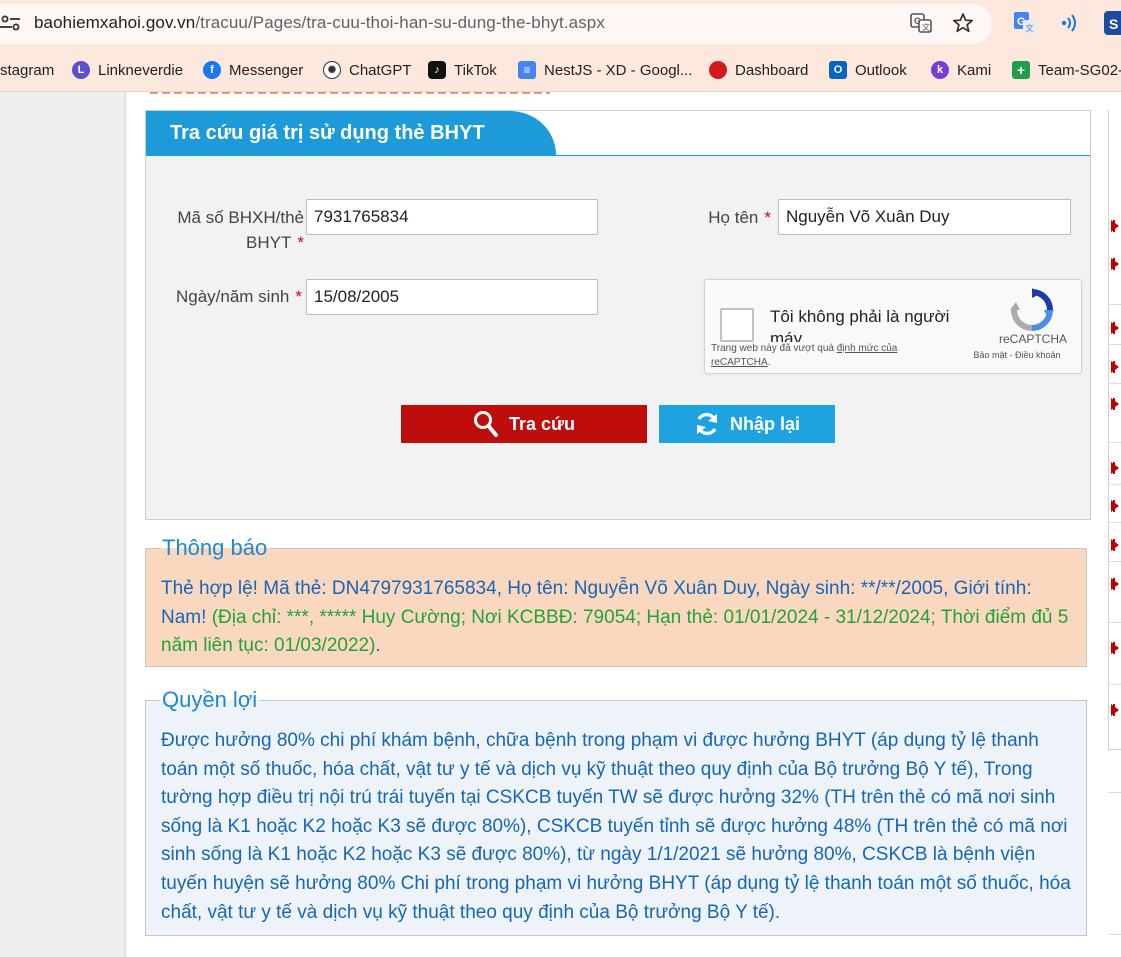  What do you see at coordinates (1021, 70) in the screenshot?
I see `google-sheets-icon: +` at bounding box center [1021, 70].